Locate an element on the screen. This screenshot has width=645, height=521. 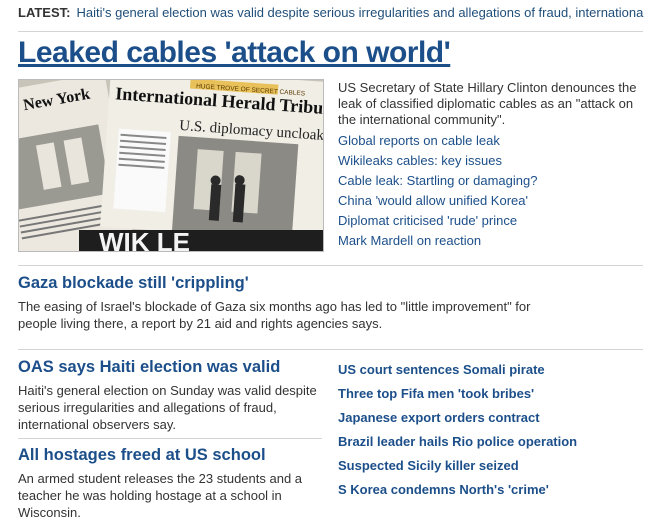
related-link: Mark Mardell on reaction is located at coordinates (489, 241).